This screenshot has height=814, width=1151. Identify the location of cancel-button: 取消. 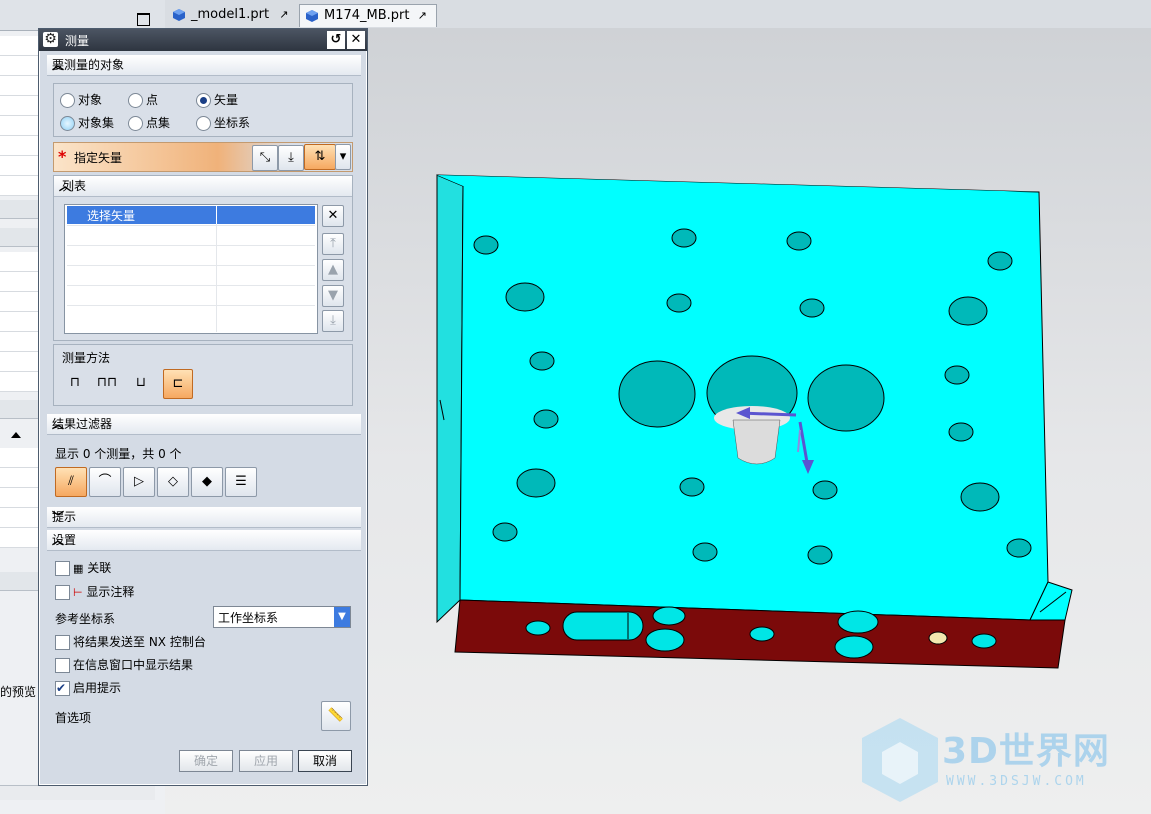
(325, 761).